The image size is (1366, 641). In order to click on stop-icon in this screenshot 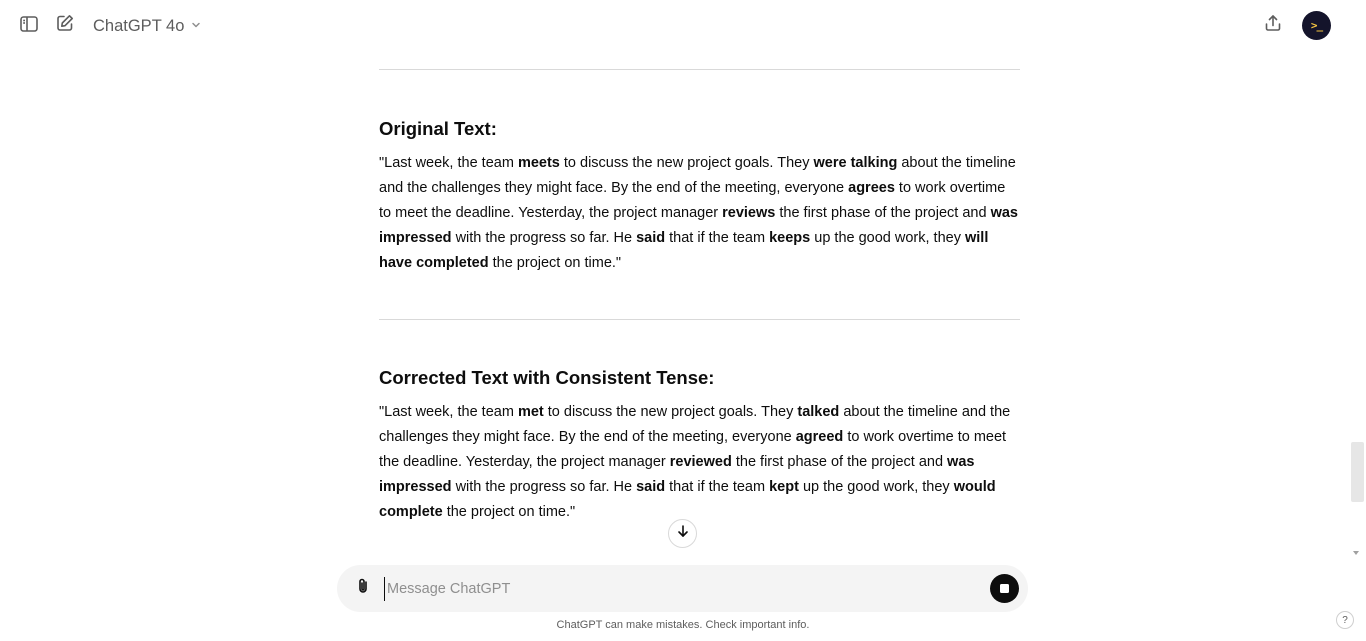, I will do `click(1004, 588)`.